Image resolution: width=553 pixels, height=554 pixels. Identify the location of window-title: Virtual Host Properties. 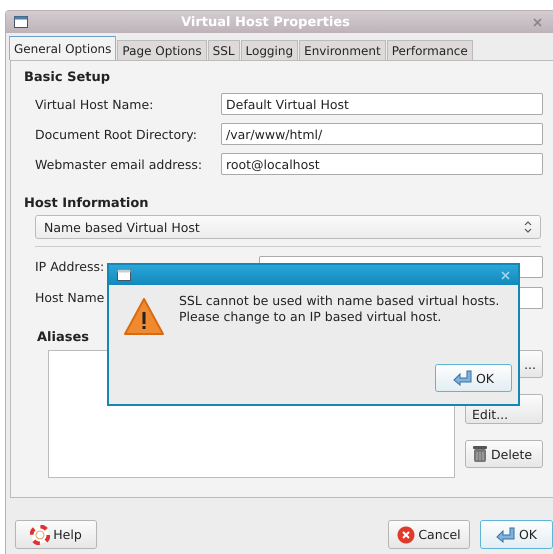
(265, 22).